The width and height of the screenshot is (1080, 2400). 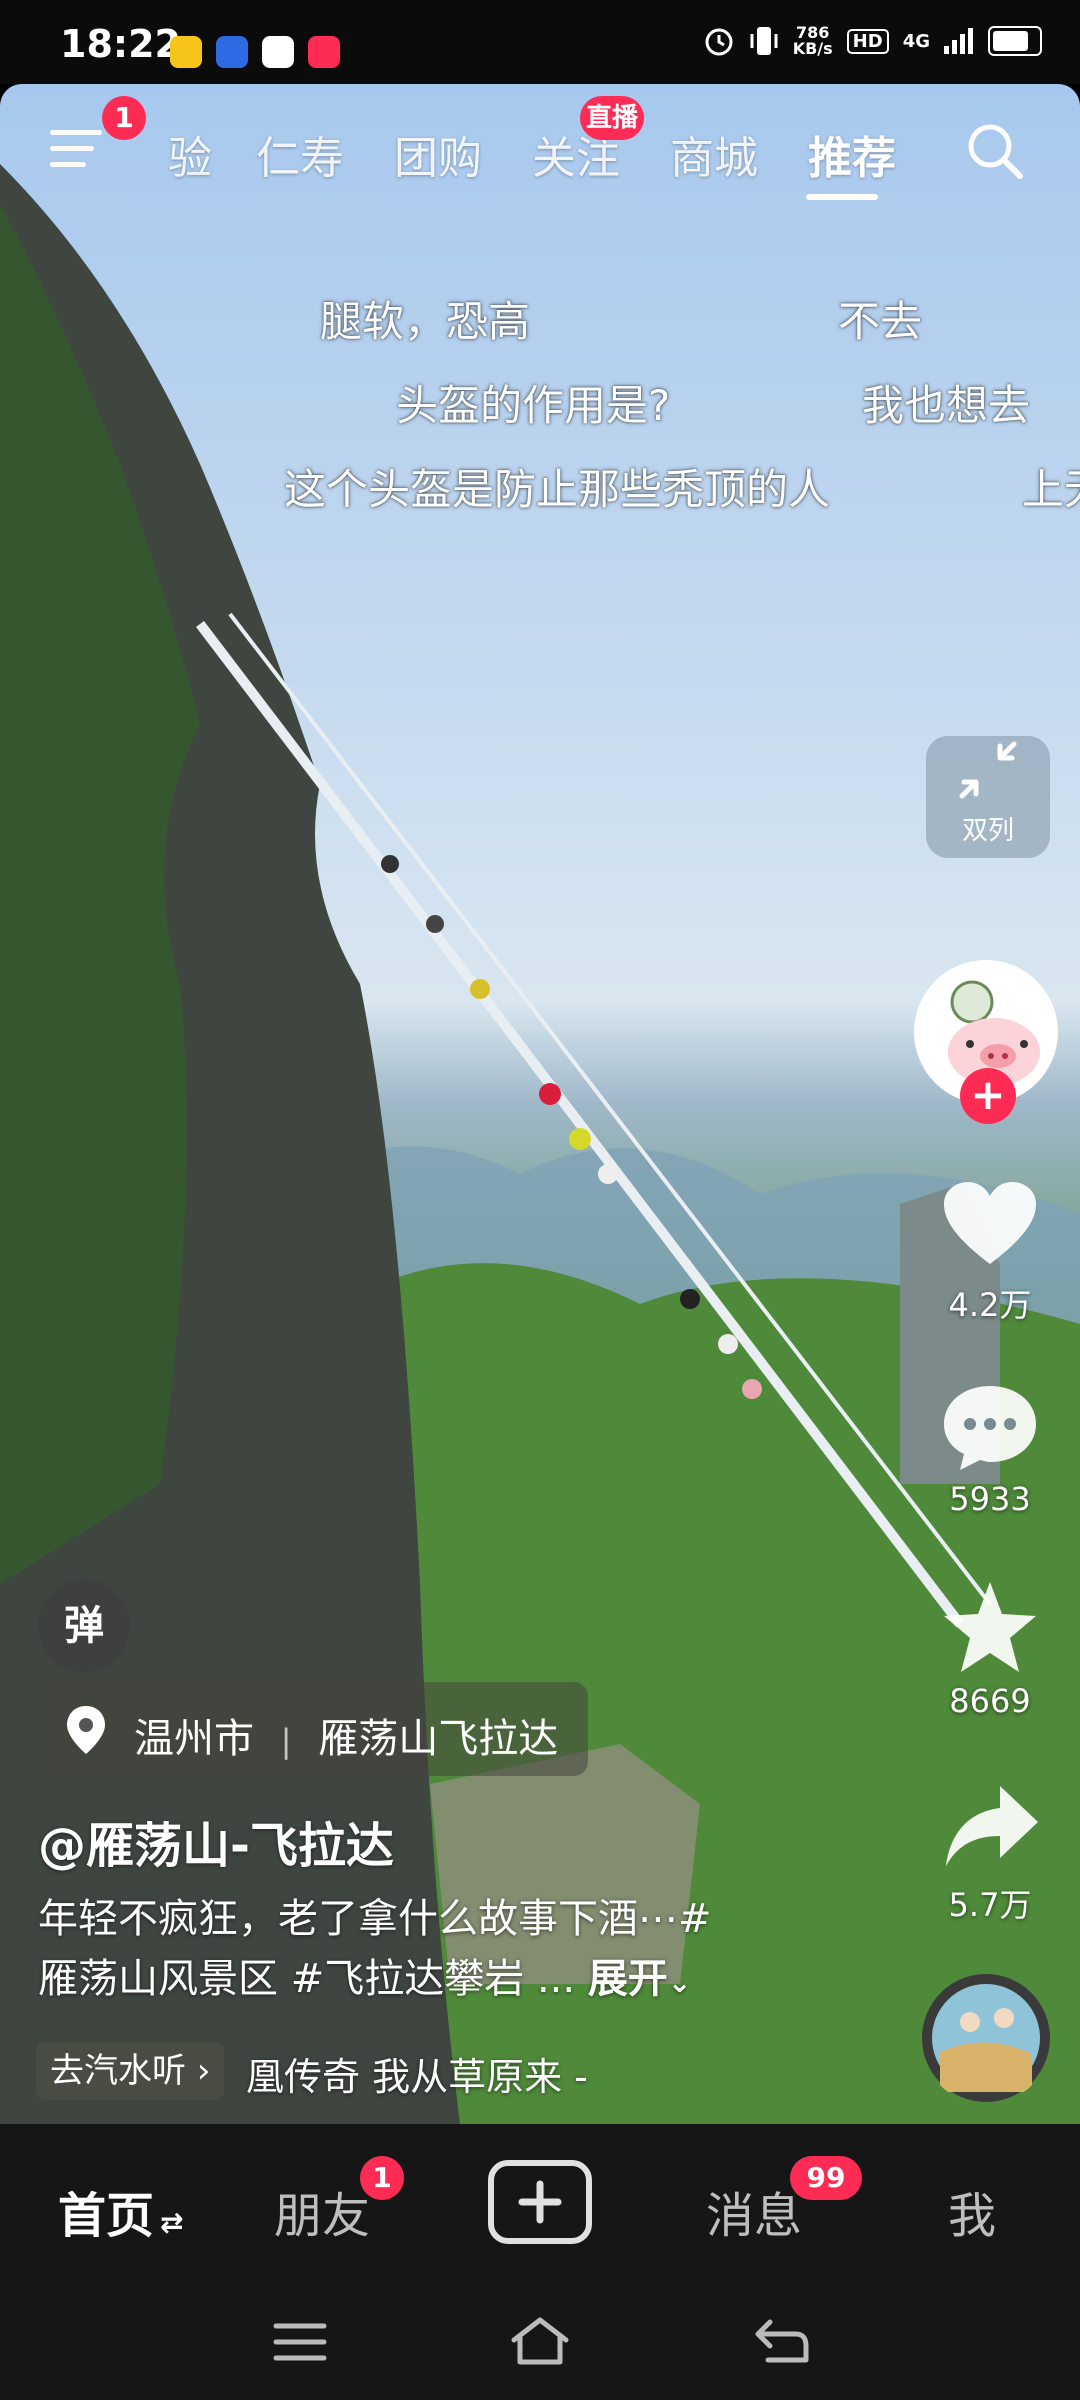 I want to click on author-name: @雁荡山-飞拉达, so click(x=216, y=1841).